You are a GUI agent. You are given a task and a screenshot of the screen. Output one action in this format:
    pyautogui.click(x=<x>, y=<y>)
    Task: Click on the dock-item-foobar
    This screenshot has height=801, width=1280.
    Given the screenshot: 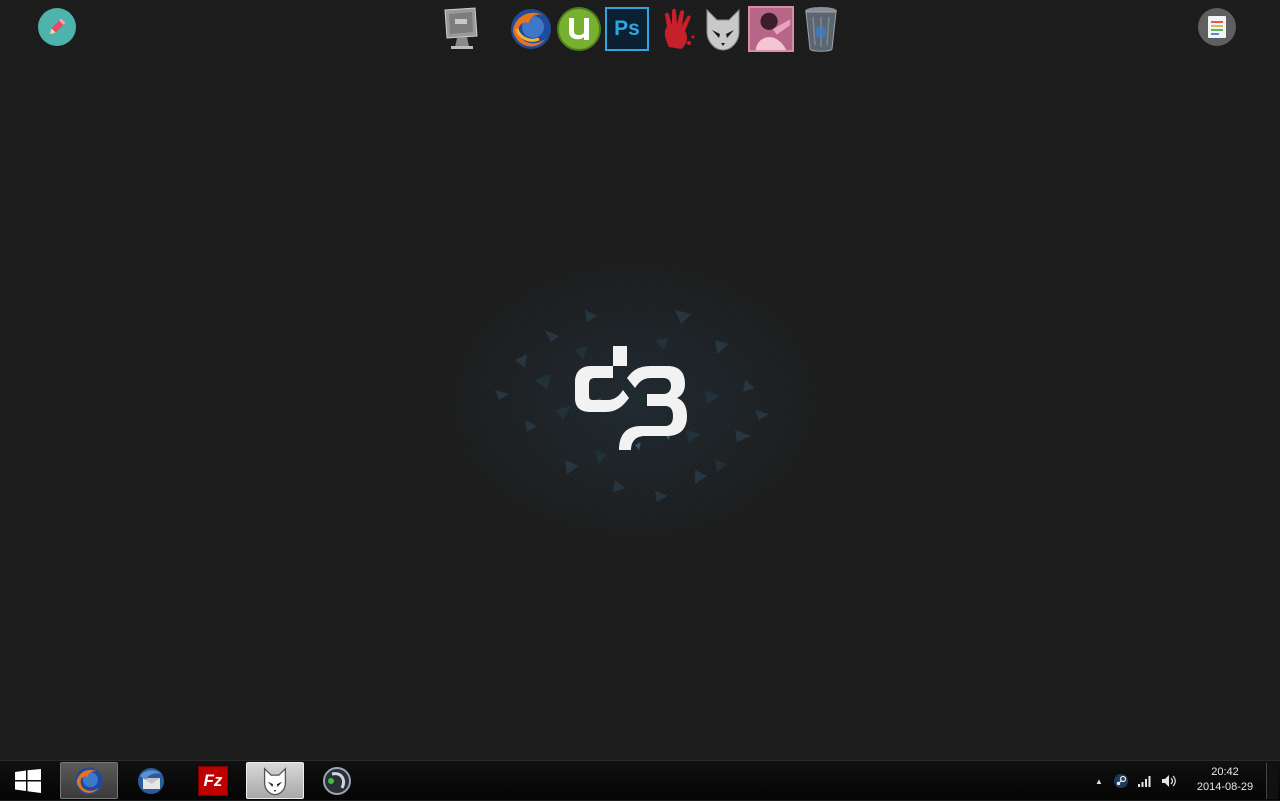 What is the action you would take?
    pyautogui.click(x=723, y=29)
    